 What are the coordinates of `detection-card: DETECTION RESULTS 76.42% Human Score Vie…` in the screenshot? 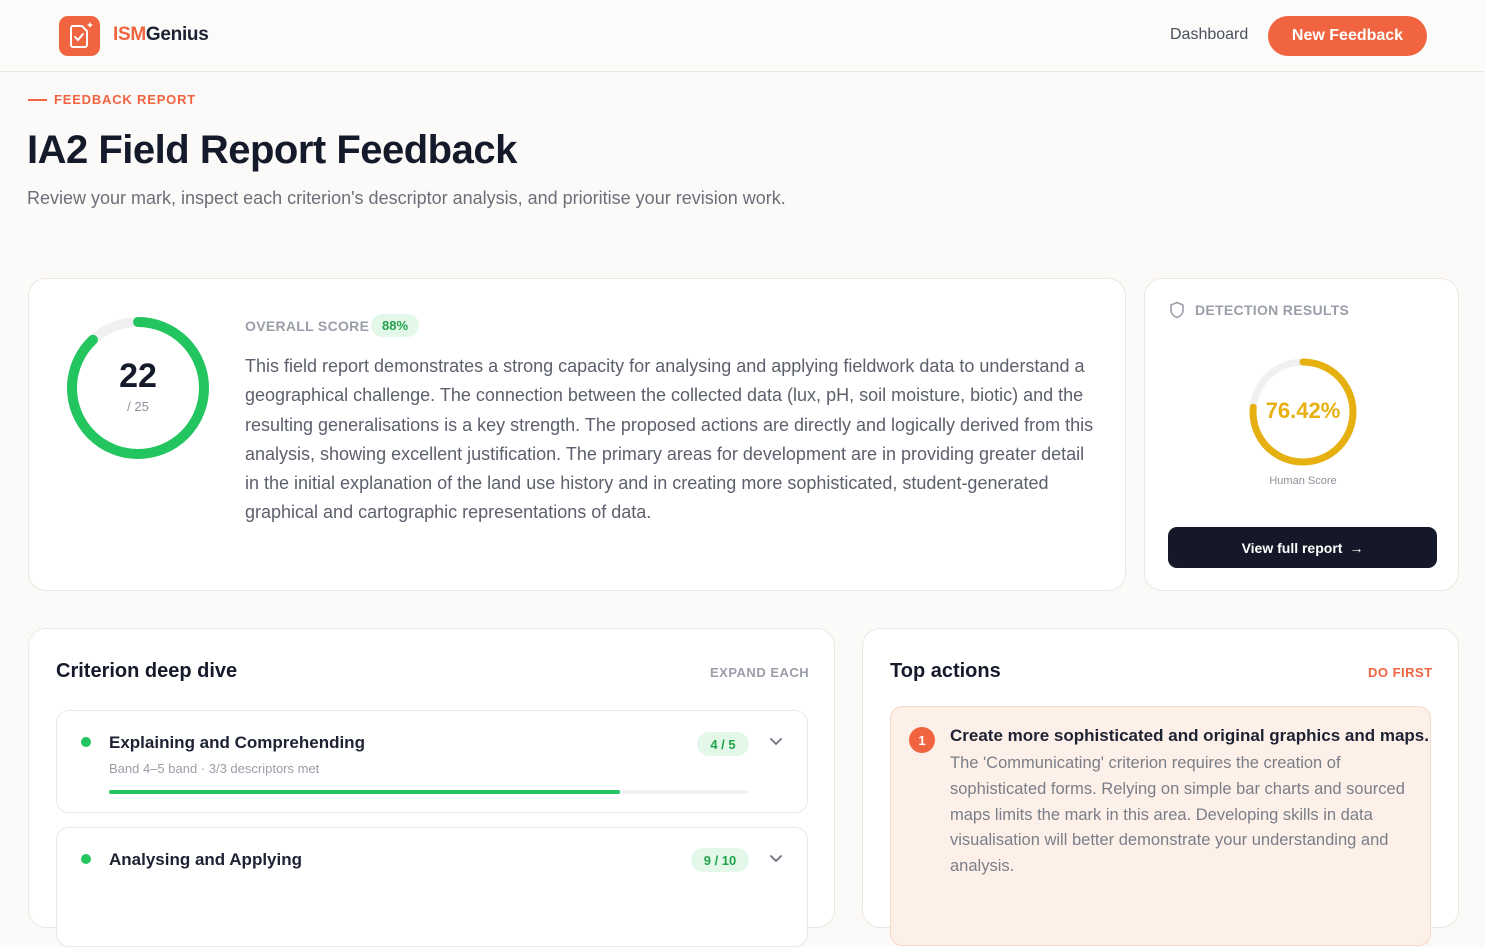 It's located at (1301, 434).